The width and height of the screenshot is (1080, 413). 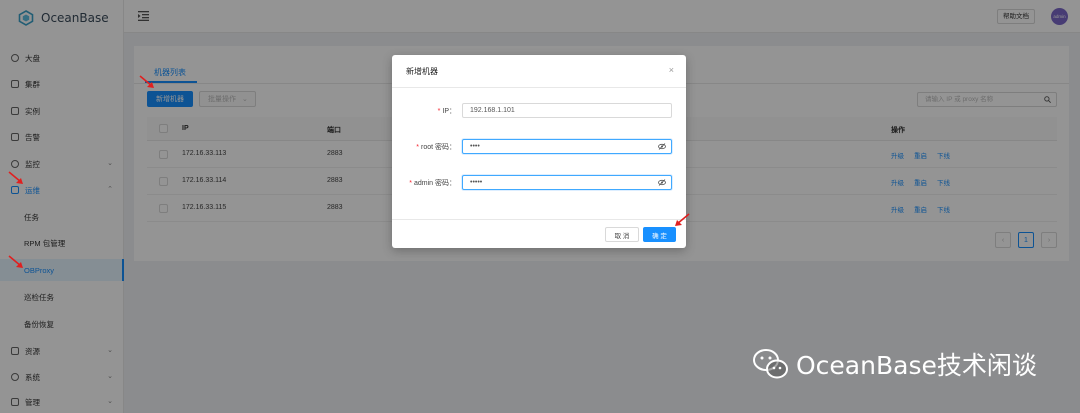 I want to click on watermark-text: OceanBase技术闲谈, so click(x=916, y=365).